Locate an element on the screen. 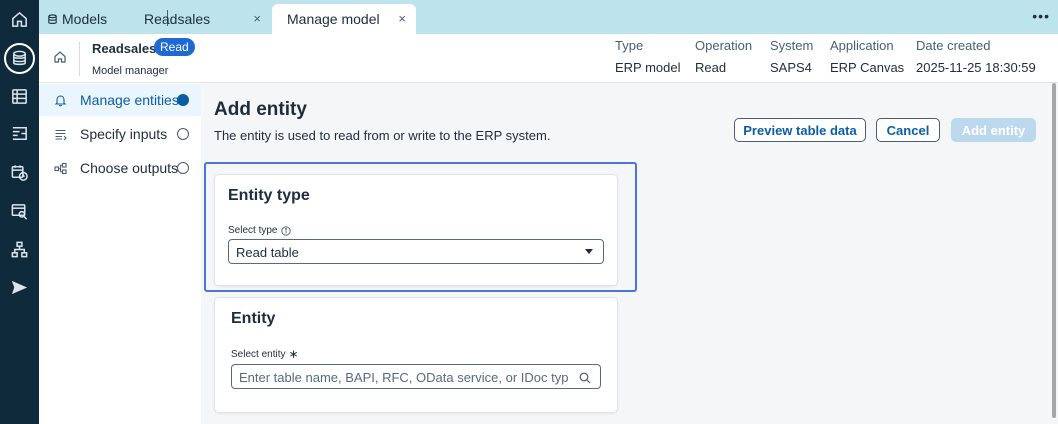 This screenshot has width=1058, height=424. divider is located at coordinates (79, 59).